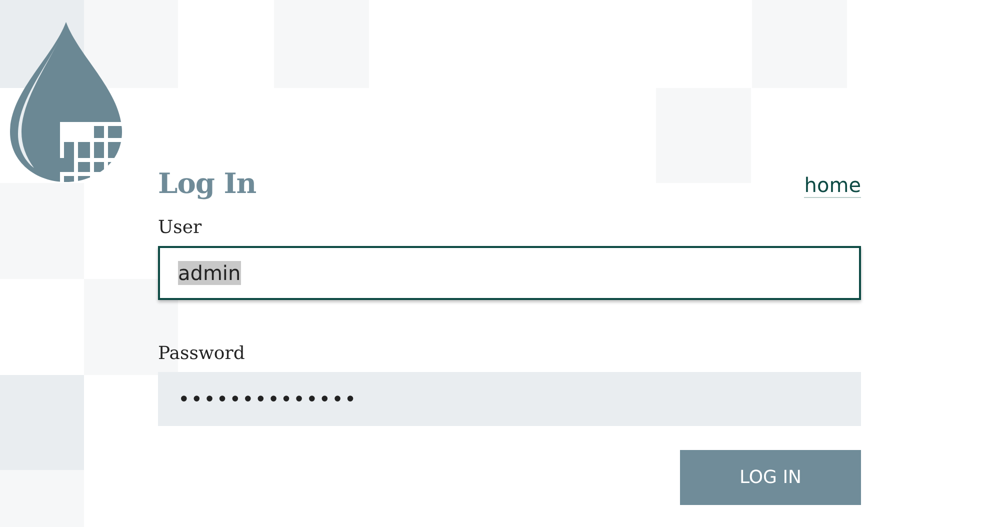 The height and width of the screenshot is (527, 999). Describe the element at coordinates (832, 185) in the screenshot. I see `home-link: home` at that location.